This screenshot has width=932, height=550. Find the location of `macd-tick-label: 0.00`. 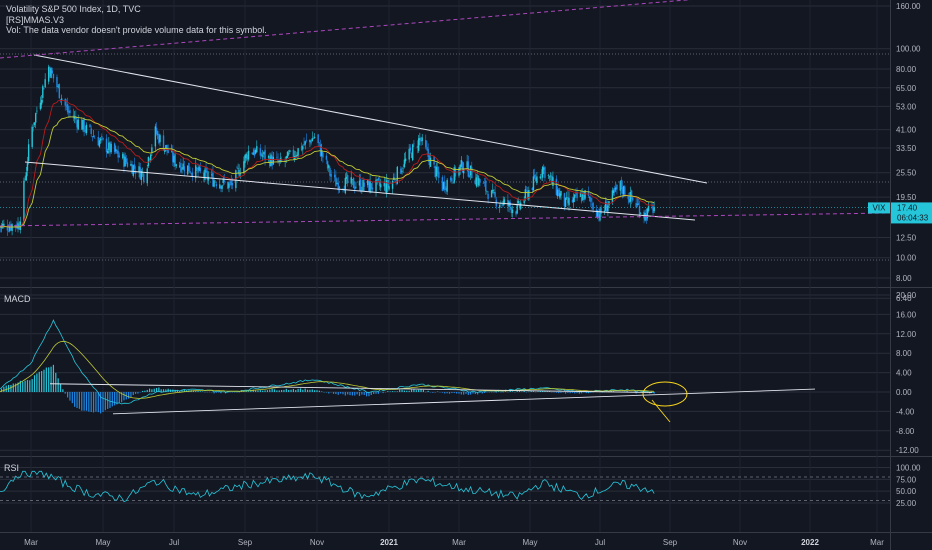

macd-tick-label: 0.00 is located at coordinates (904, 392).